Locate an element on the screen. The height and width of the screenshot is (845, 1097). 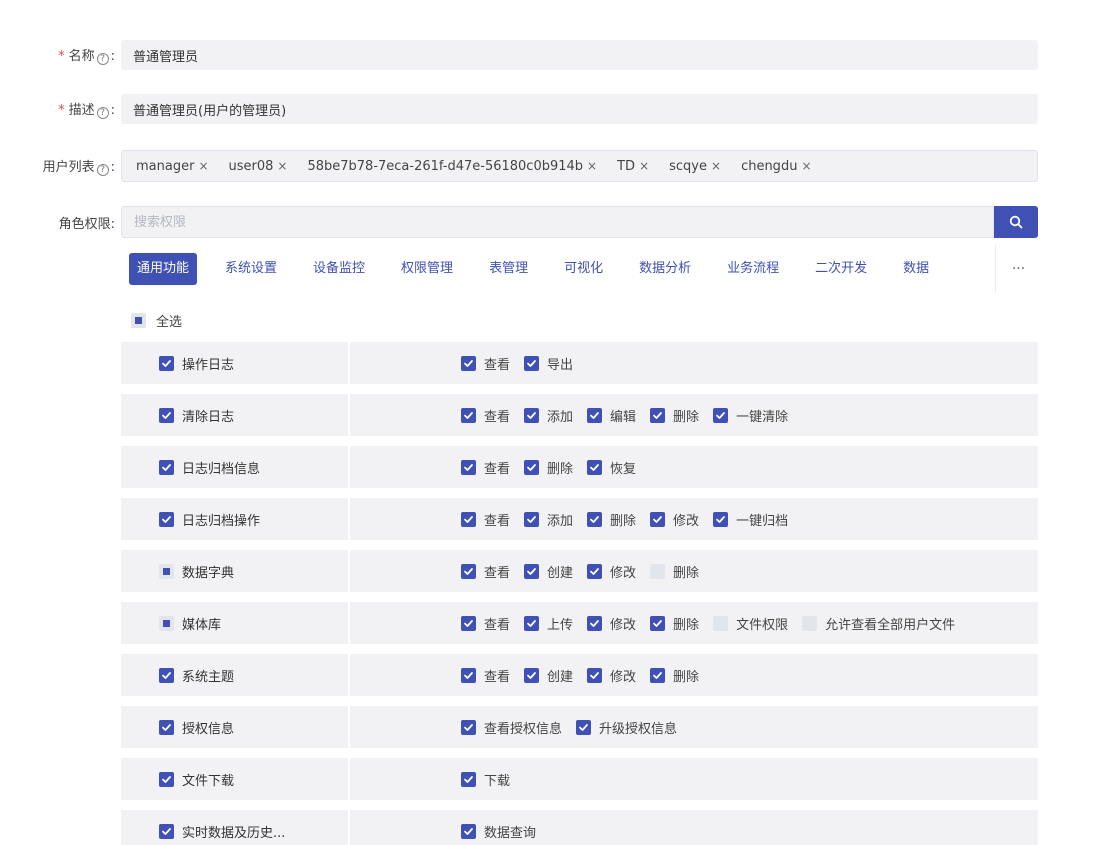
more-tabs-button: ··· is located at coordinates (1018, 269).